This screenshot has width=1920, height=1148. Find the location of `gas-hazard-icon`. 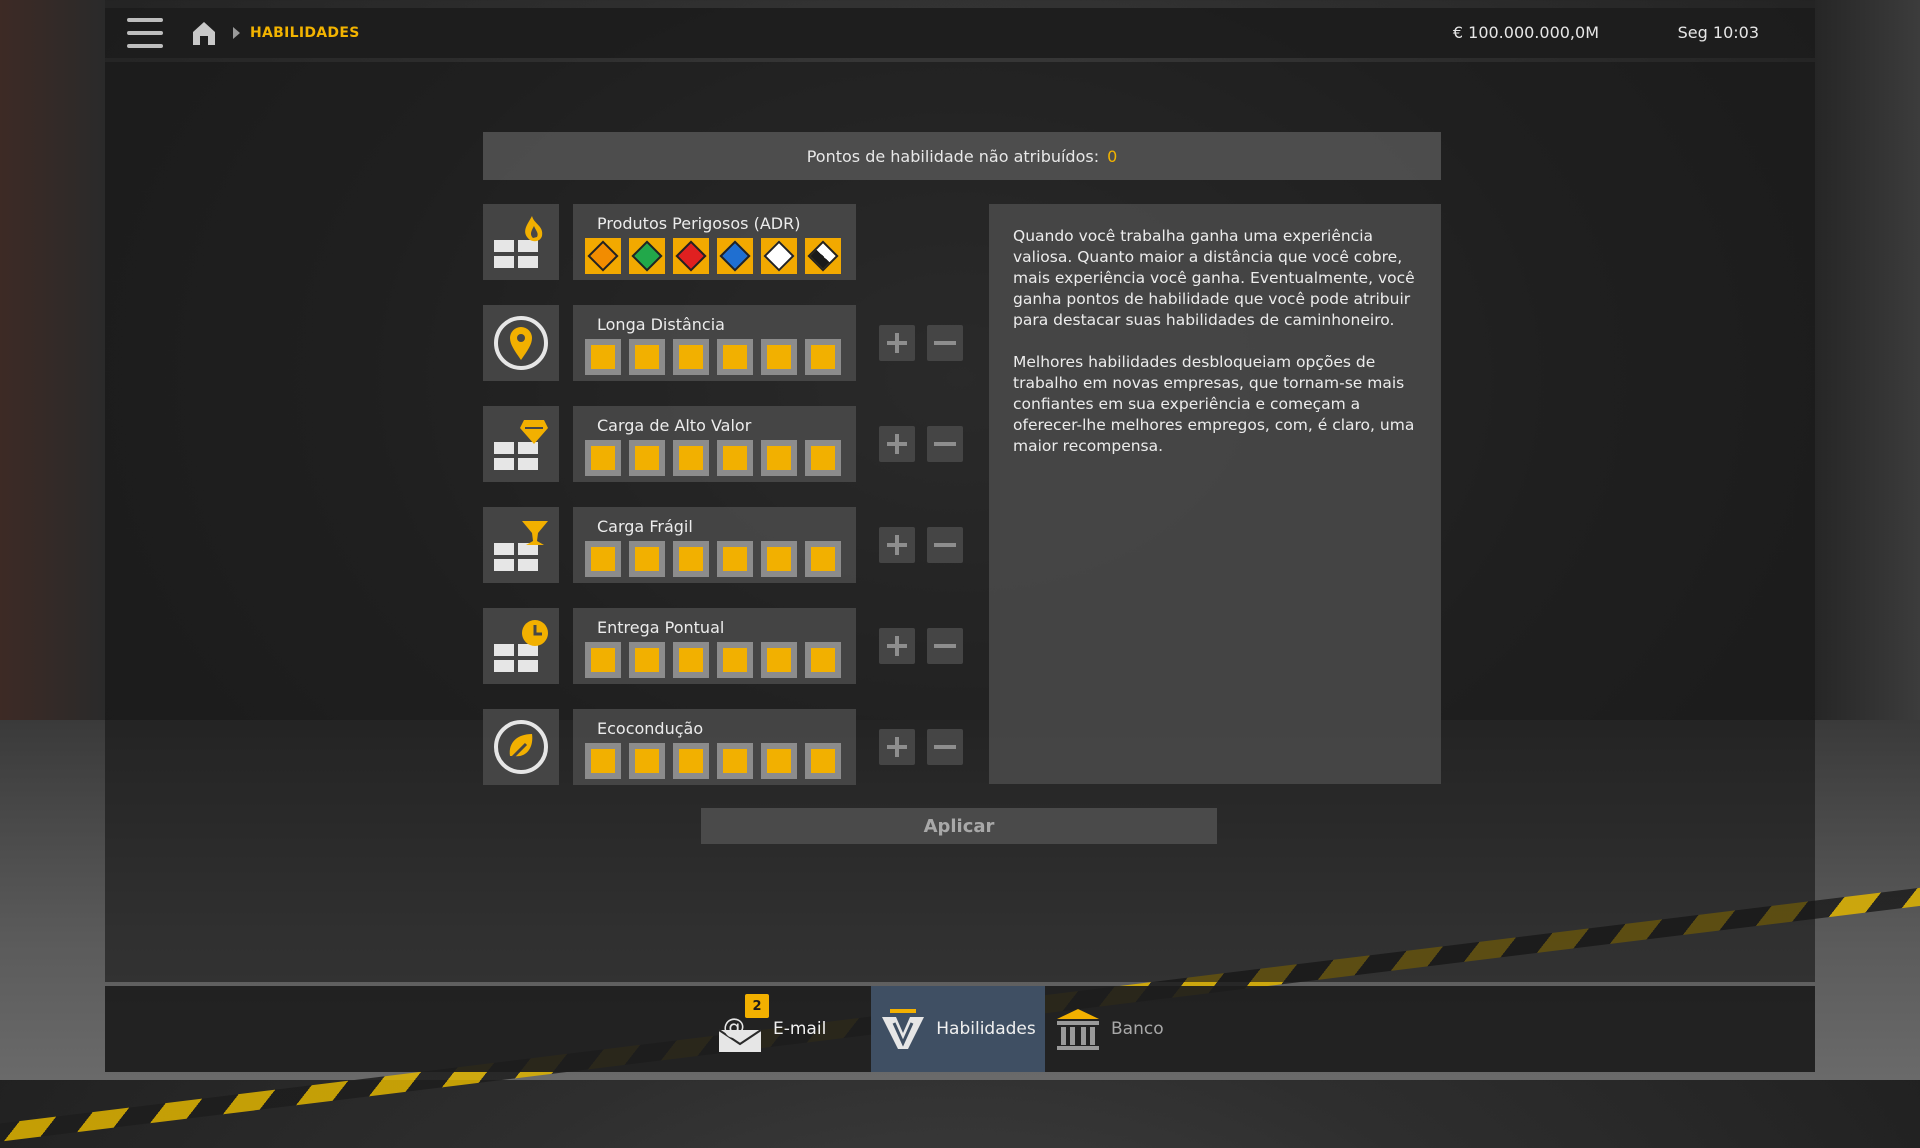

gas-hazard-icon is located at coordinates (647, 256).